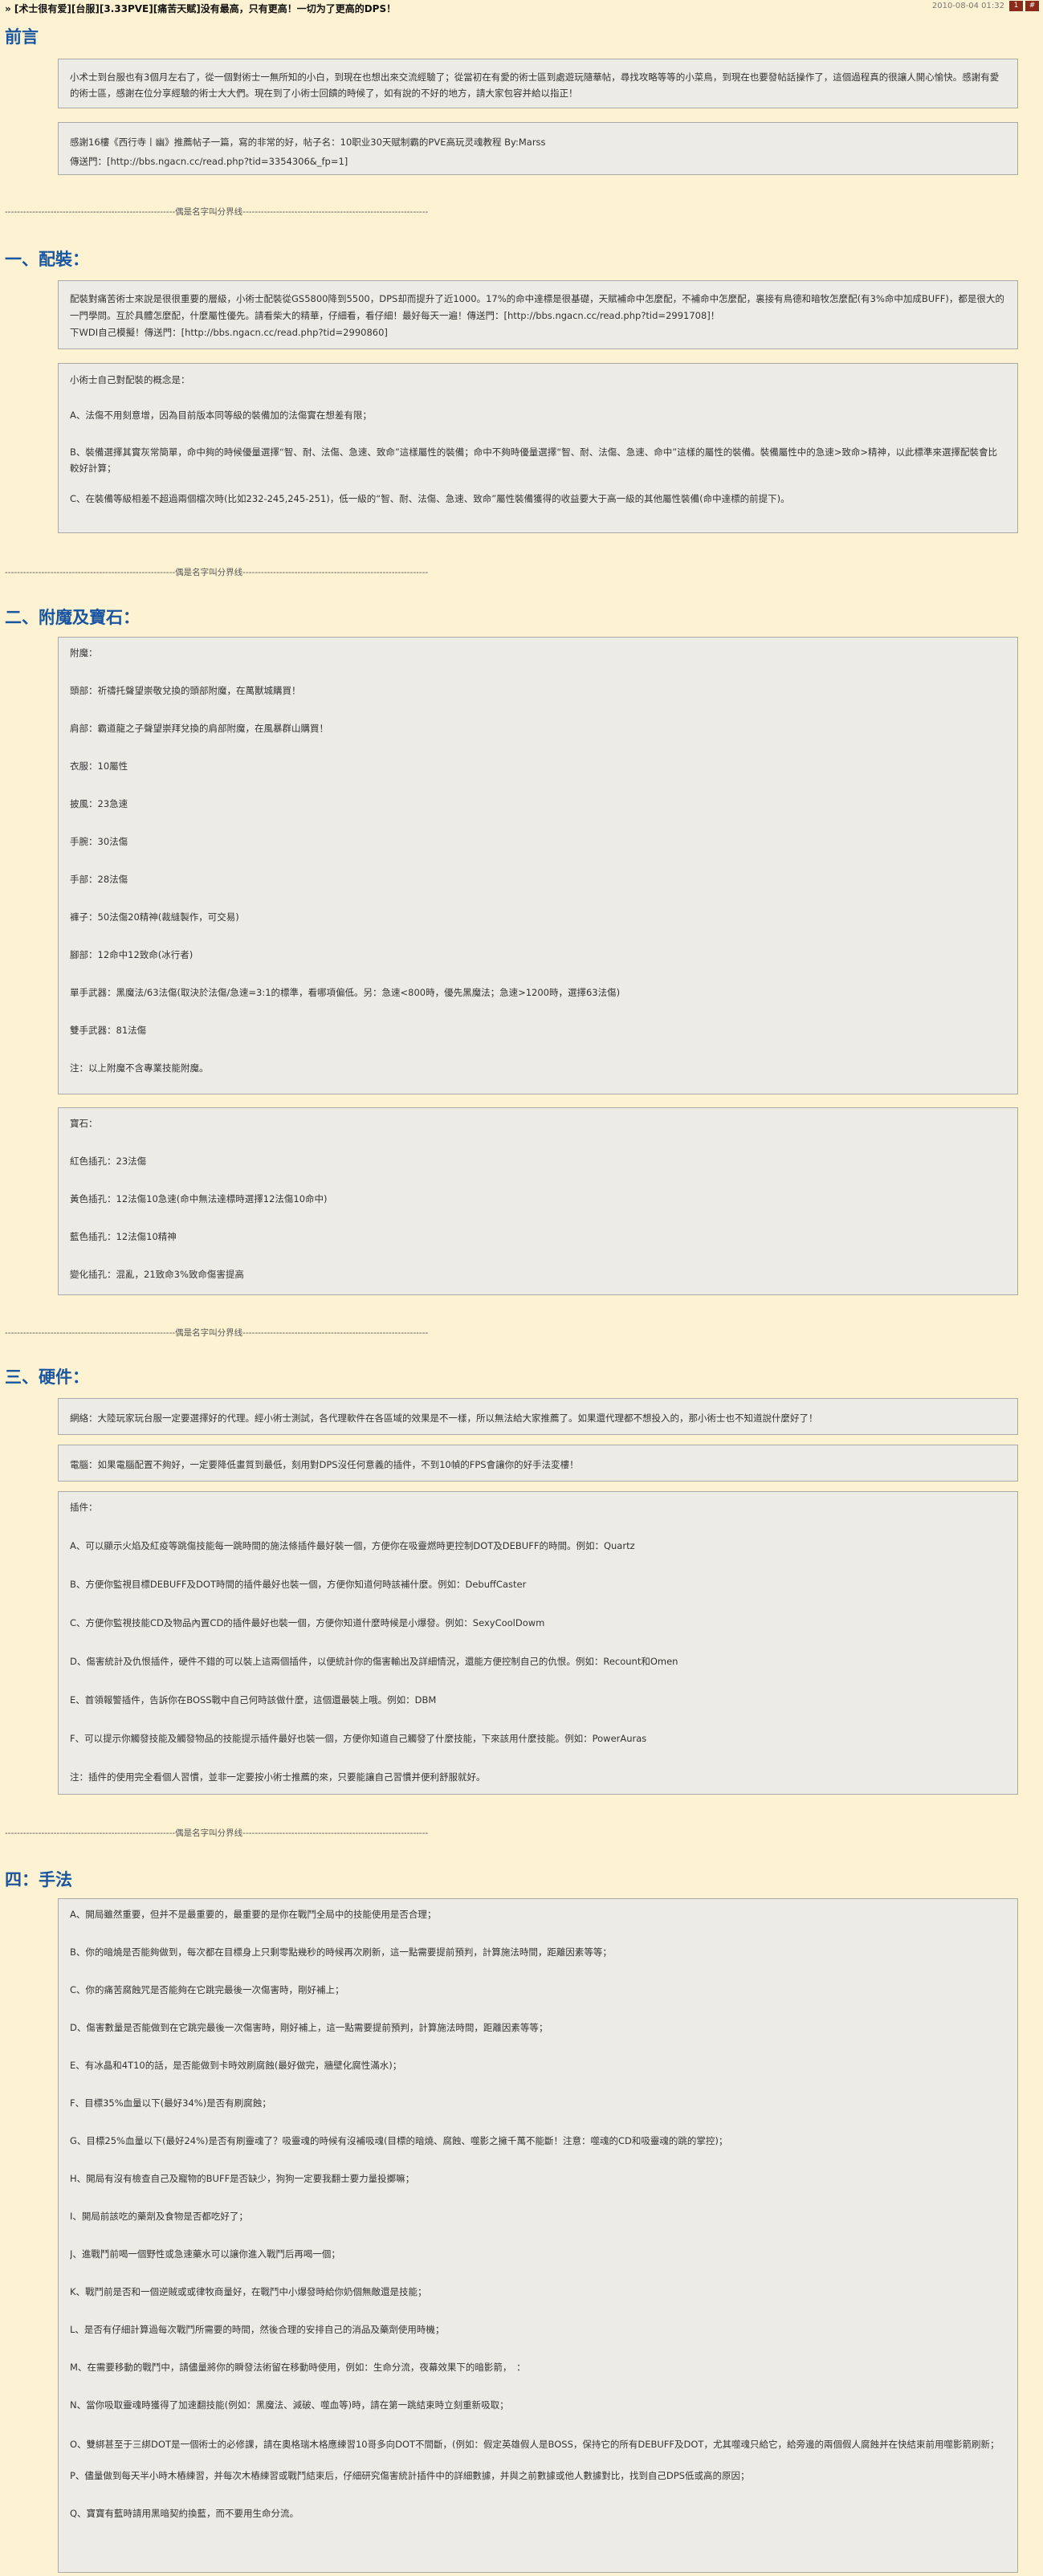 The image size is (1043, 2576). Describe the element at coordinates (170, 2103) in the screenshot. I see `paragraph: F、目標35%血量以下(最好34%)是否有刷腐蝕；` at that location.